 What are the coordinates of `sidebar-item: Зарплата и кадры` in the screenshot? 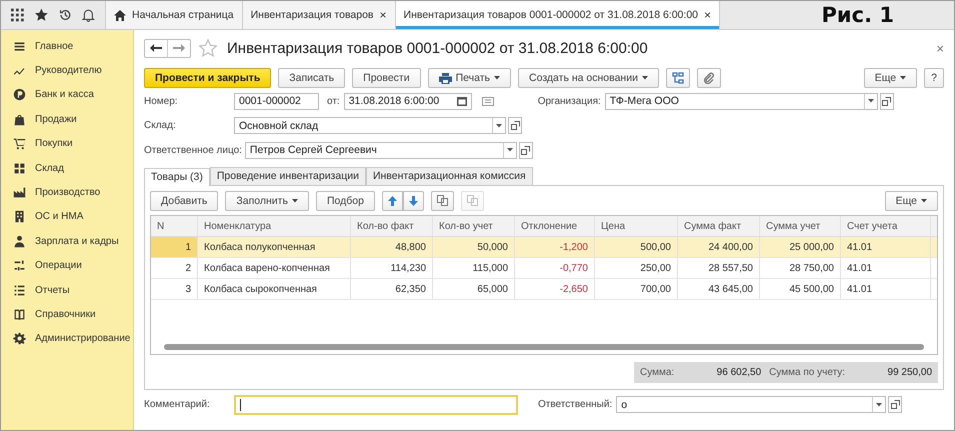 It's located at (67, 241).